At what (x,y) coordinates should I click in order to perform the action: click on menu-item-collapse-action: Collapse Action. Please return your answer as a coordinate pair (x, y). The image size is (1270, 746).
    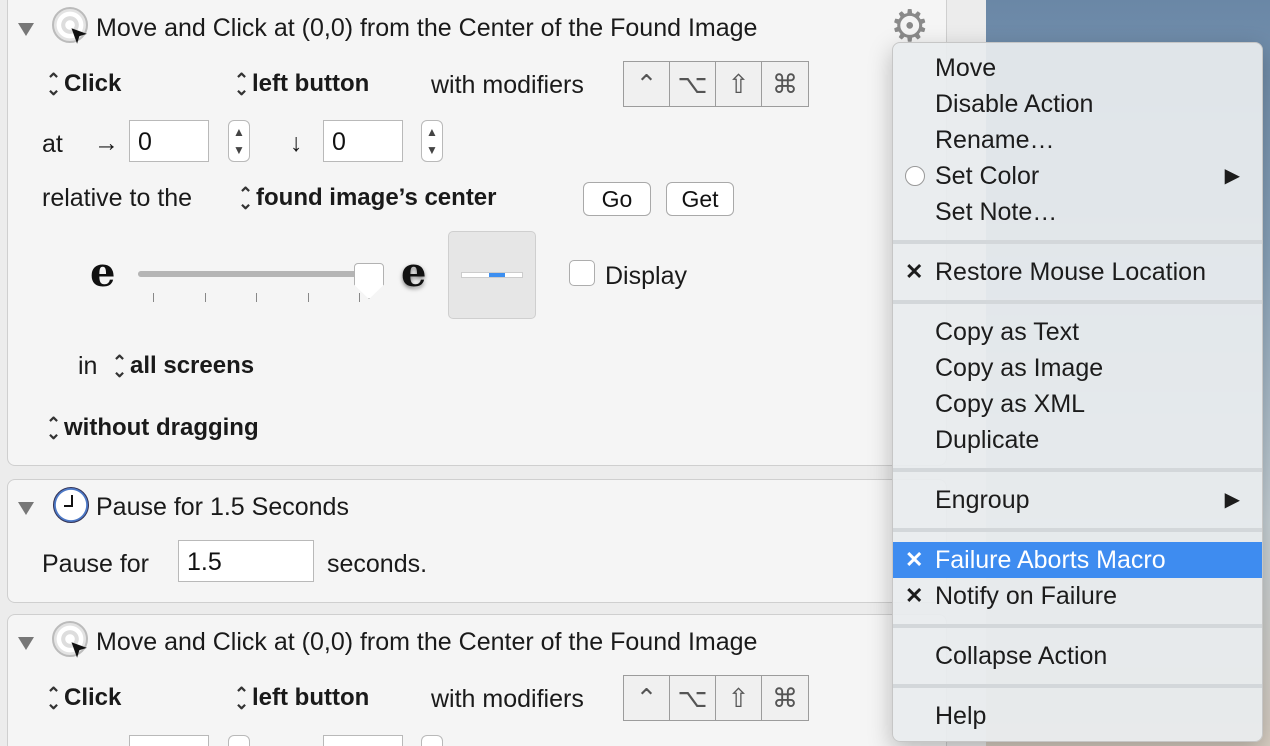
    Looking at the image, I should click on (1077, 656).